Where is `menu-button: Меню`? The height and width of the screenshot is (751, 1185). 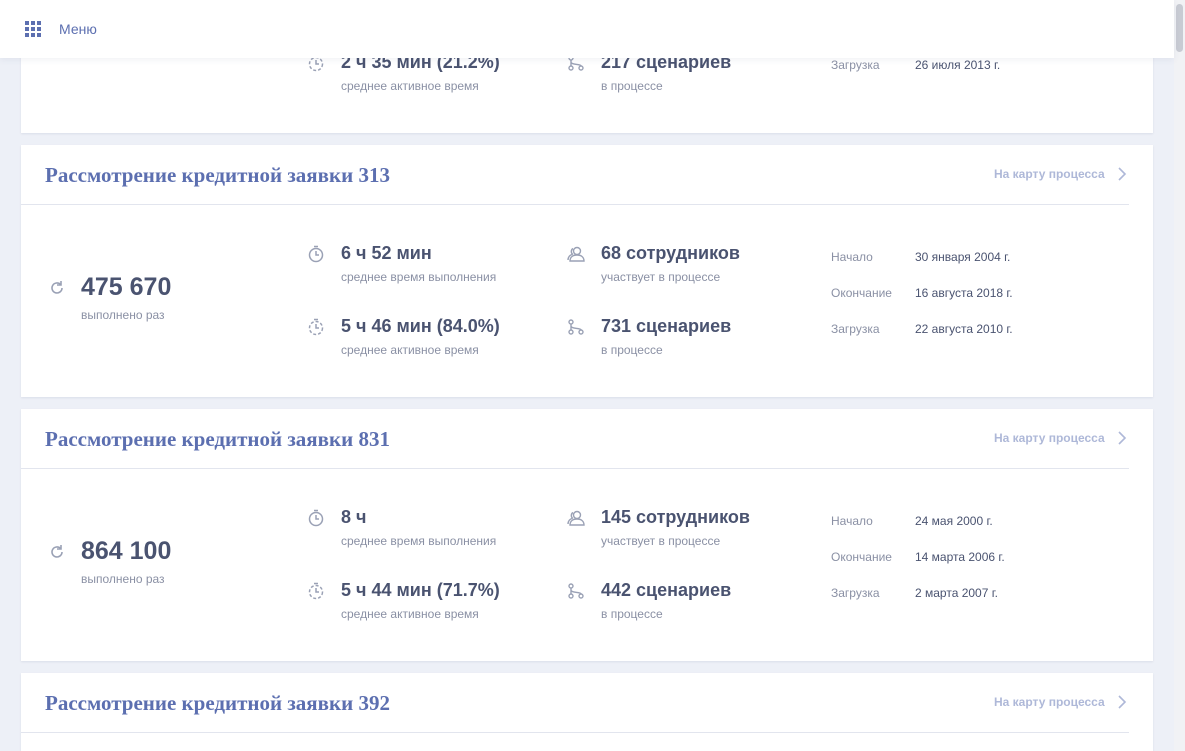 menu-button: Меню is located at coordinates (78, 29).